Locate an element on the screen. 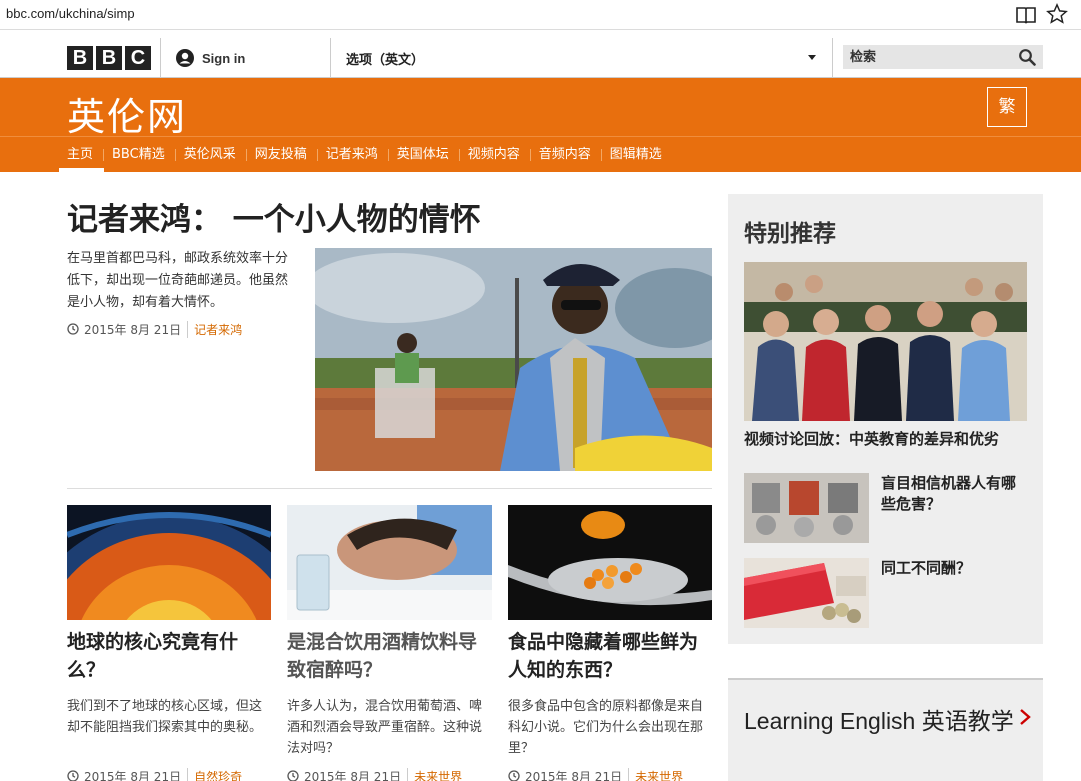  bbc-logo: B B C is located at coordinates (109, 58).